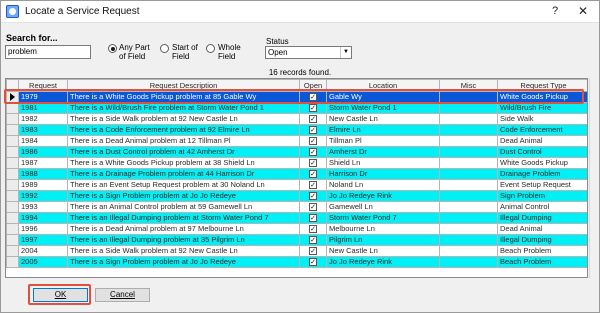 The height and width of the screenshot is (313, 600). Describe the element at coordinates (383, 141) in the screenshot. I see `cell-location: Tillman Pl` at that location.